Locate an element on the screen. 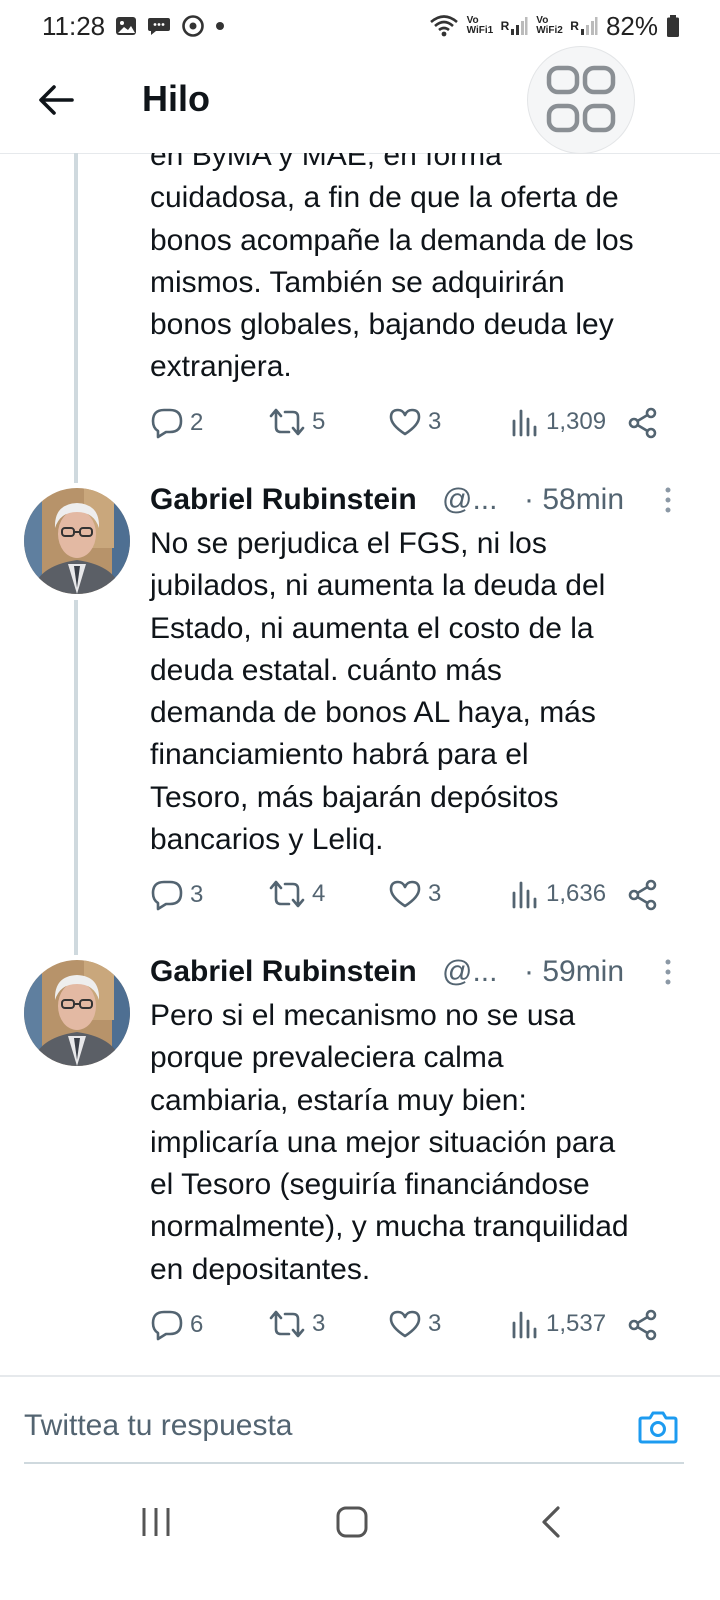 The image size is (720, 1600). back-icon is located at coordinates (551, 1522).